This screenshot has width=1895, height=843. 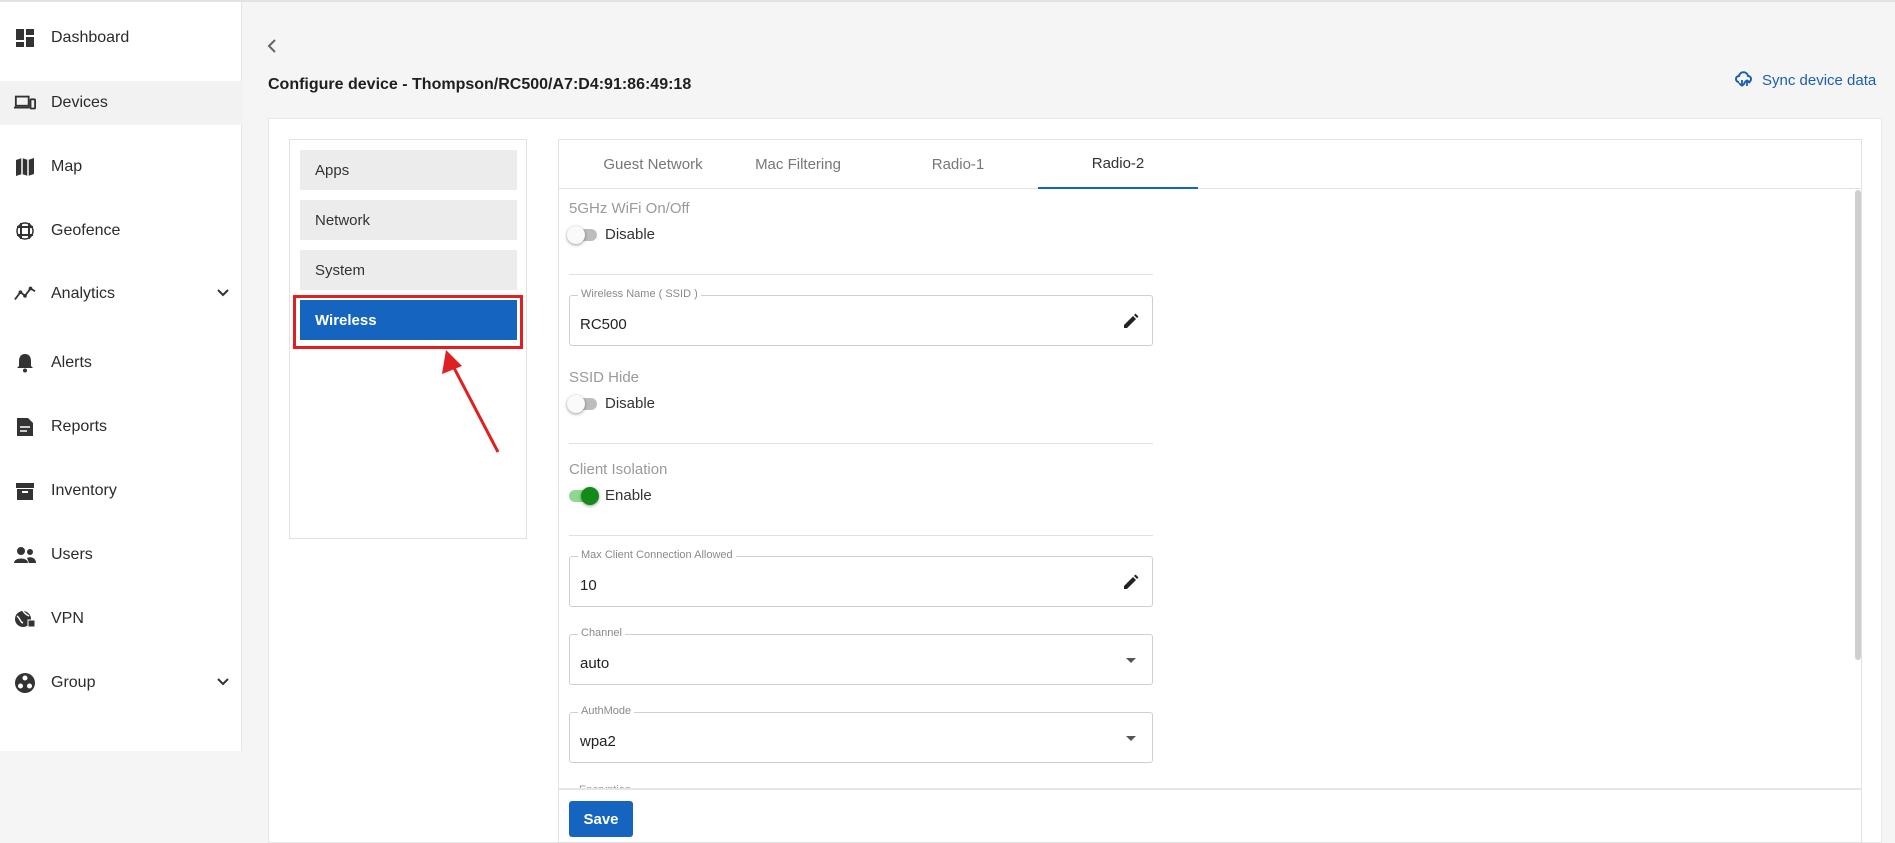 I want to click on max-clients-legend: Max Client Connection Allowed, so click(x=657, y=555).